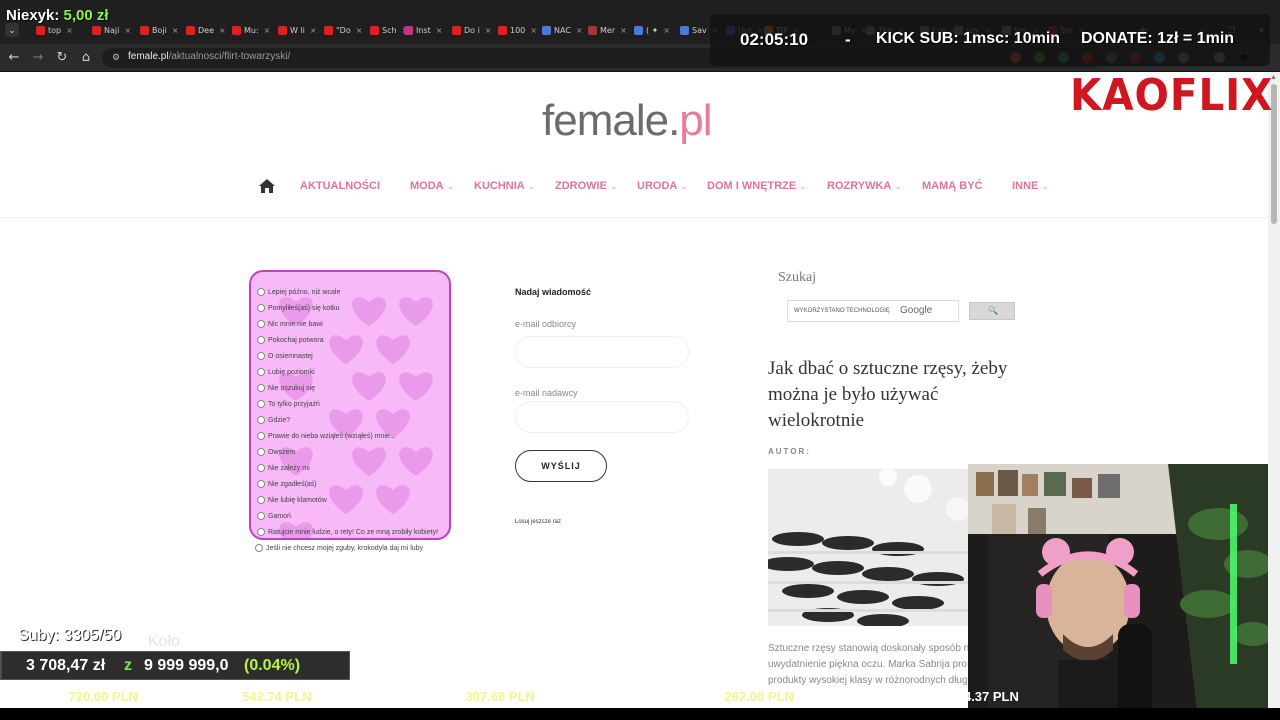  I want to click on quiz-option: O osiemnastej, so click(285, 356).